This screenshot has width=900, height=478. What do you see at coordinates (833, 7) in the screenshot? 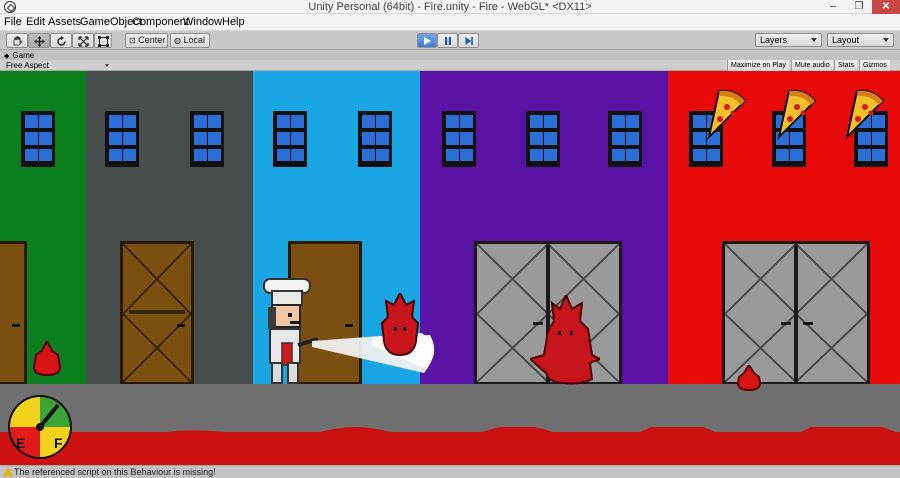
I see `minimize-button: ‒` at bounding box center [833, 7].